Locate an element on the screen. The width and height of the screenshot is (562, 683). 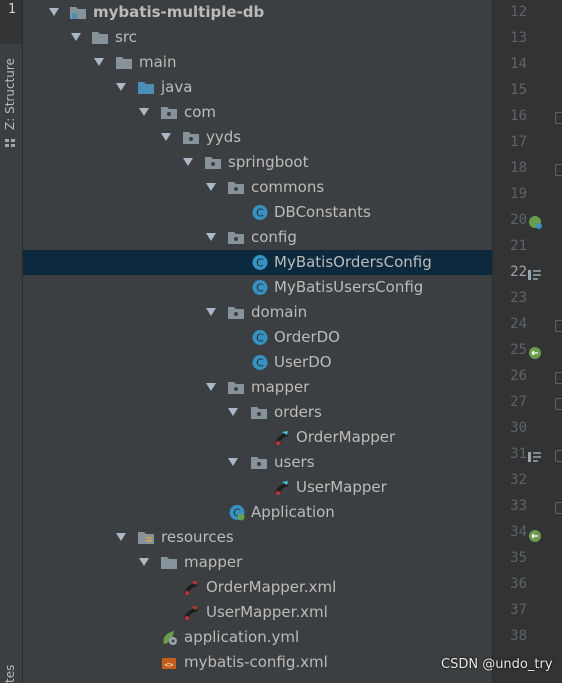
tree-node-springboot: springboot is located at coordinates (258, 162).